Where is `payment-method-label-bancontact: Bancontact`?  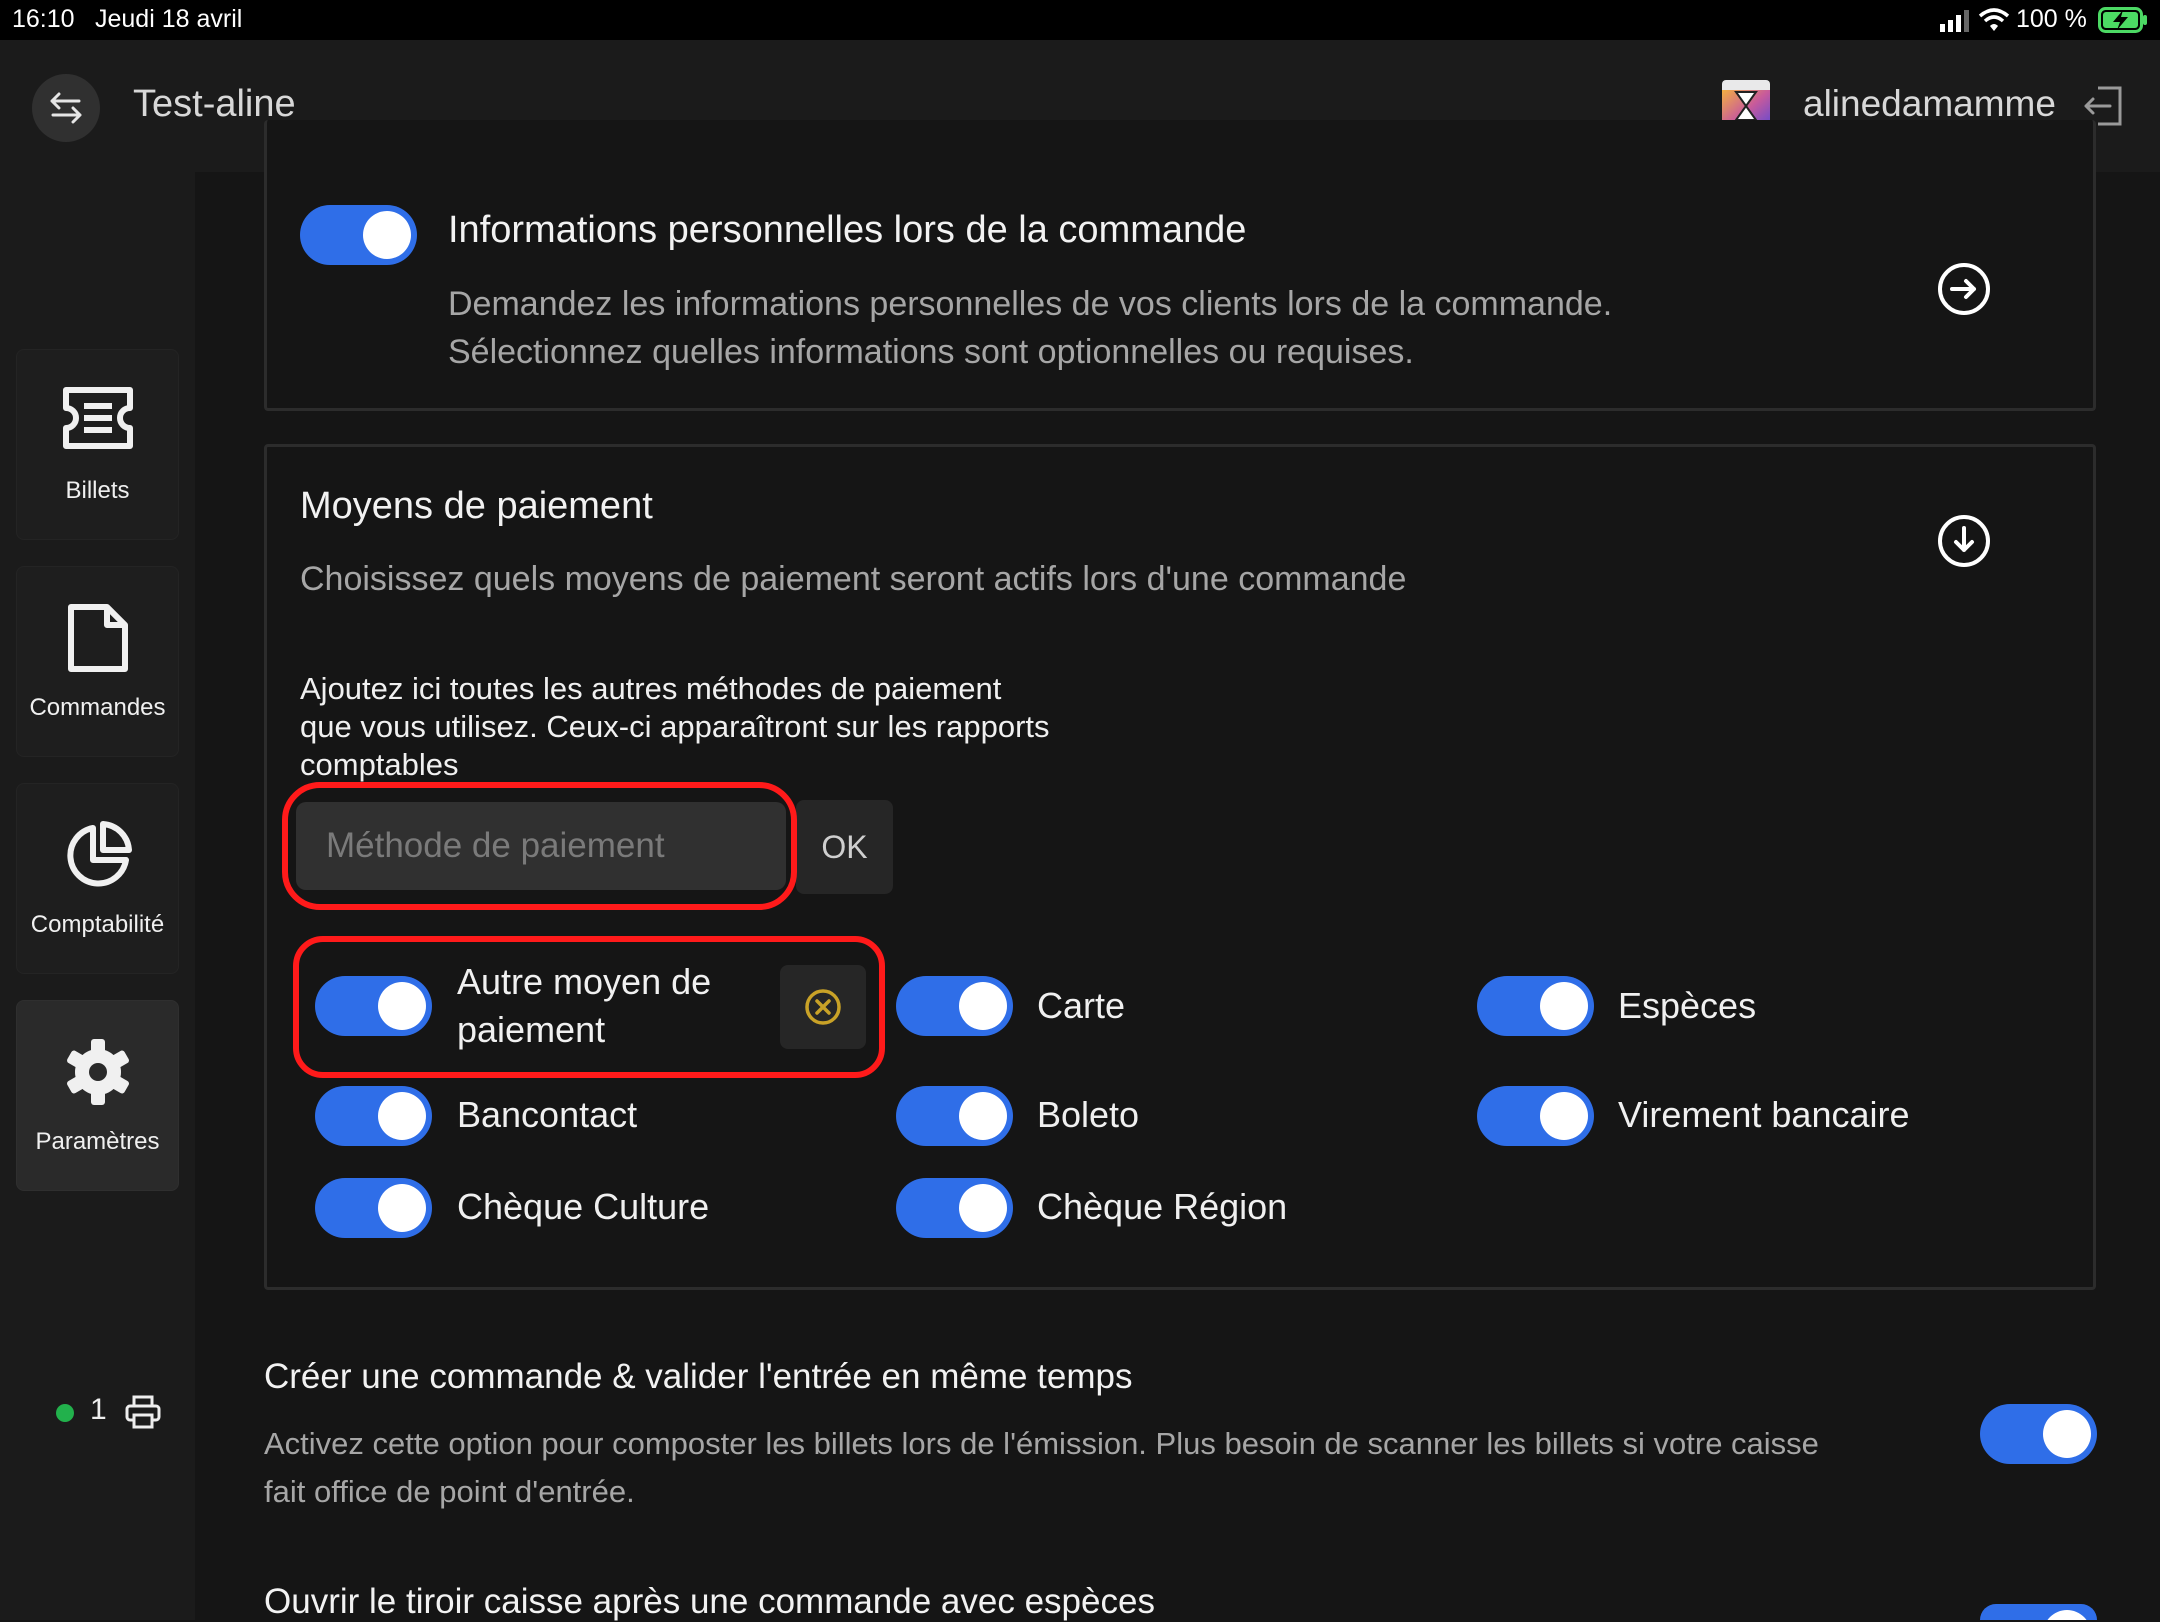 payment-method-label-bancontact: Bancontact is located at coordinates (547, 1114).